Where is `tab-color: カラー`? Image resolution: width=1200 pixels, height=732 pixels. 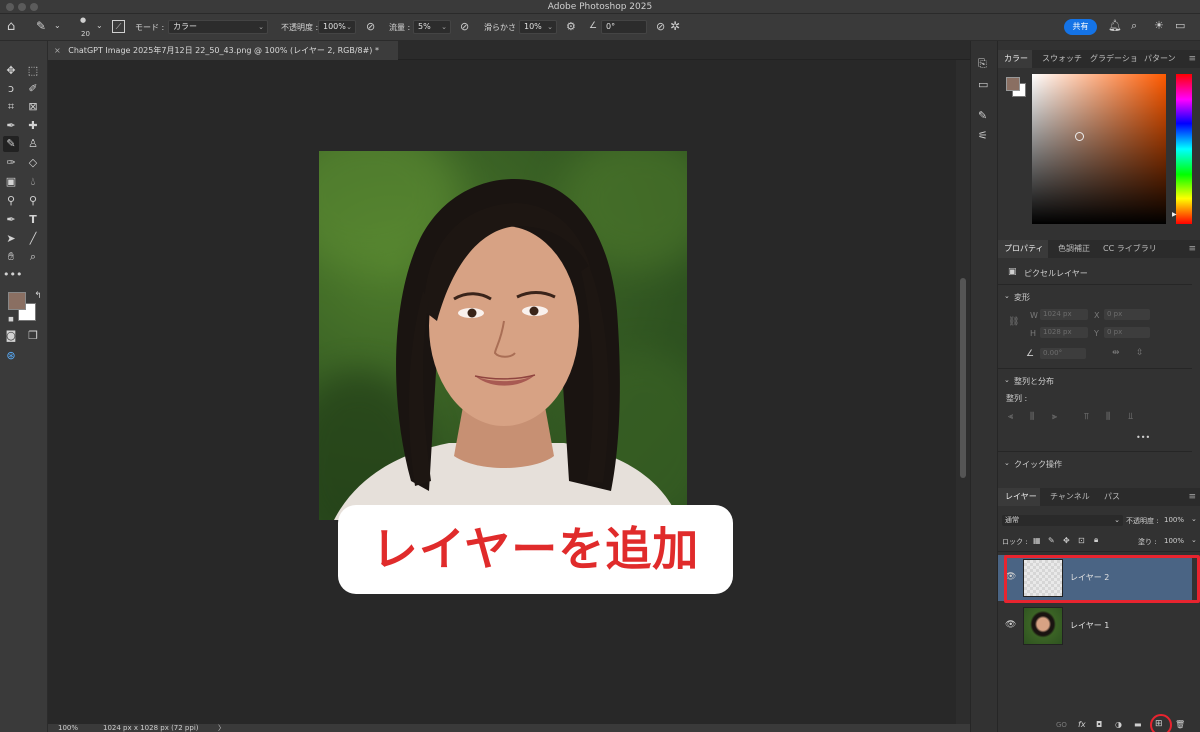
tab-color: カラー is located at coordinates (1015, 59).